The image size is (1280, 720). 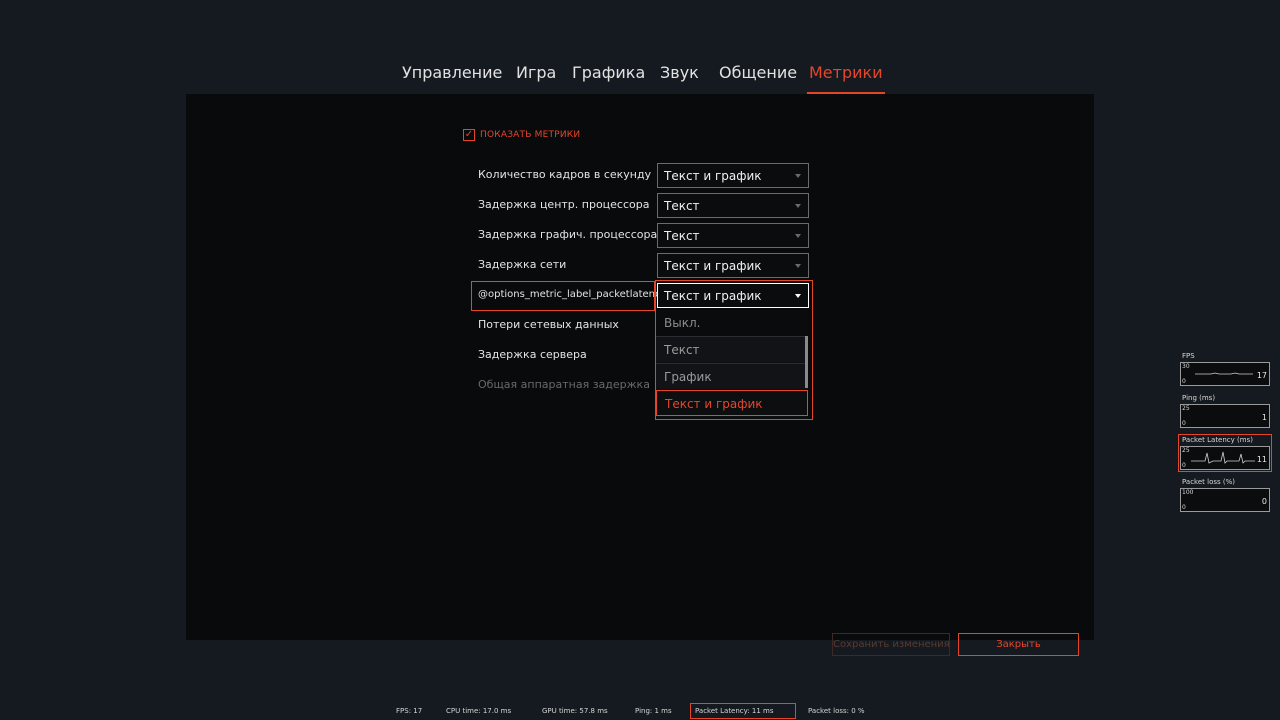 What do you see at coordinates (743, 711) in the screenshot?
I see `status-packet-latency-highlight` at bounding box center [743, 711].